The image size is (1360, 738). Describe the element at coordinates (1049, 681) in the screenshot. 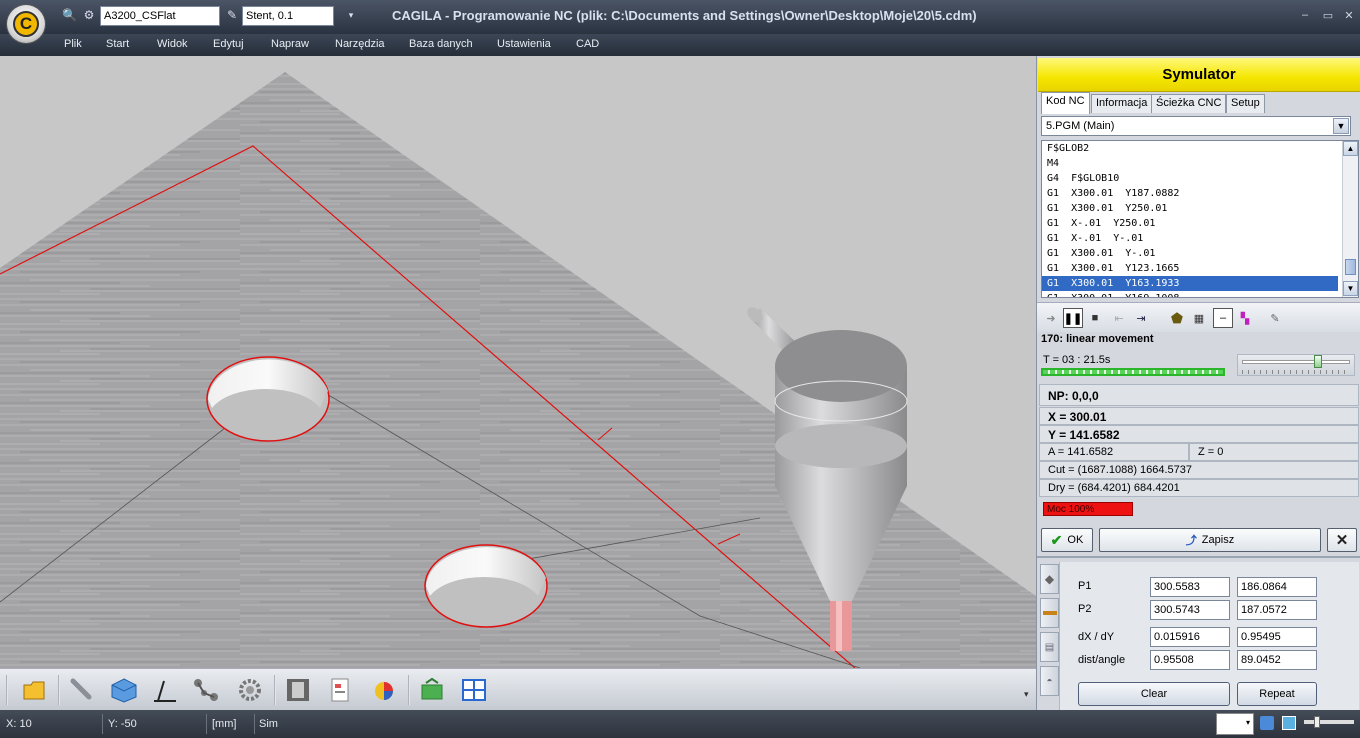

I see `disk-icon: ◓` at that location.